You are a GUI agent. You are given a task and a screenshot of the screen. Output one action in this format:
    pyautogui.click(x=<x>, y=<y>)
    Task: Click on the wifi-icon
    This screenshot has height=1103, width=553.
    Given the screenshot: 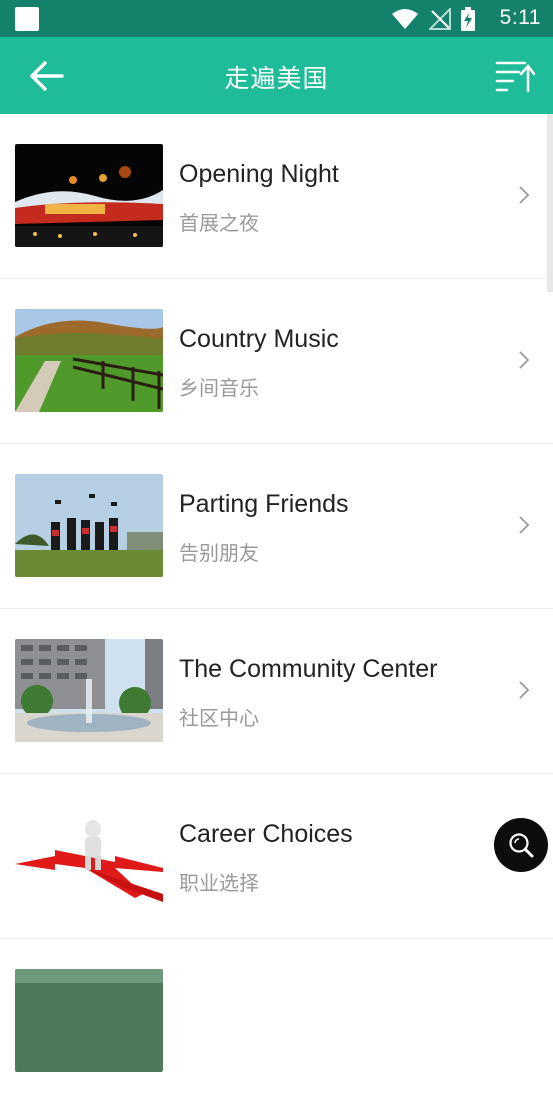 What is the action you would take?
    pyautogui.click(x=405, y=19)
    